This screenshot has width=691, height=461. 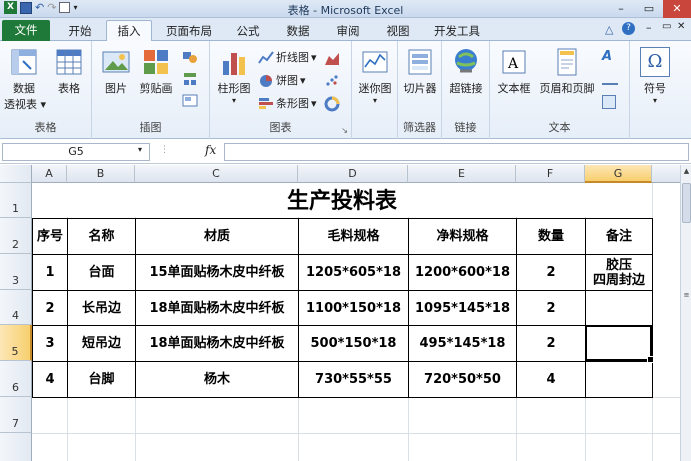 I want to click on row-header-1: 1, so click(x=16, y=200).